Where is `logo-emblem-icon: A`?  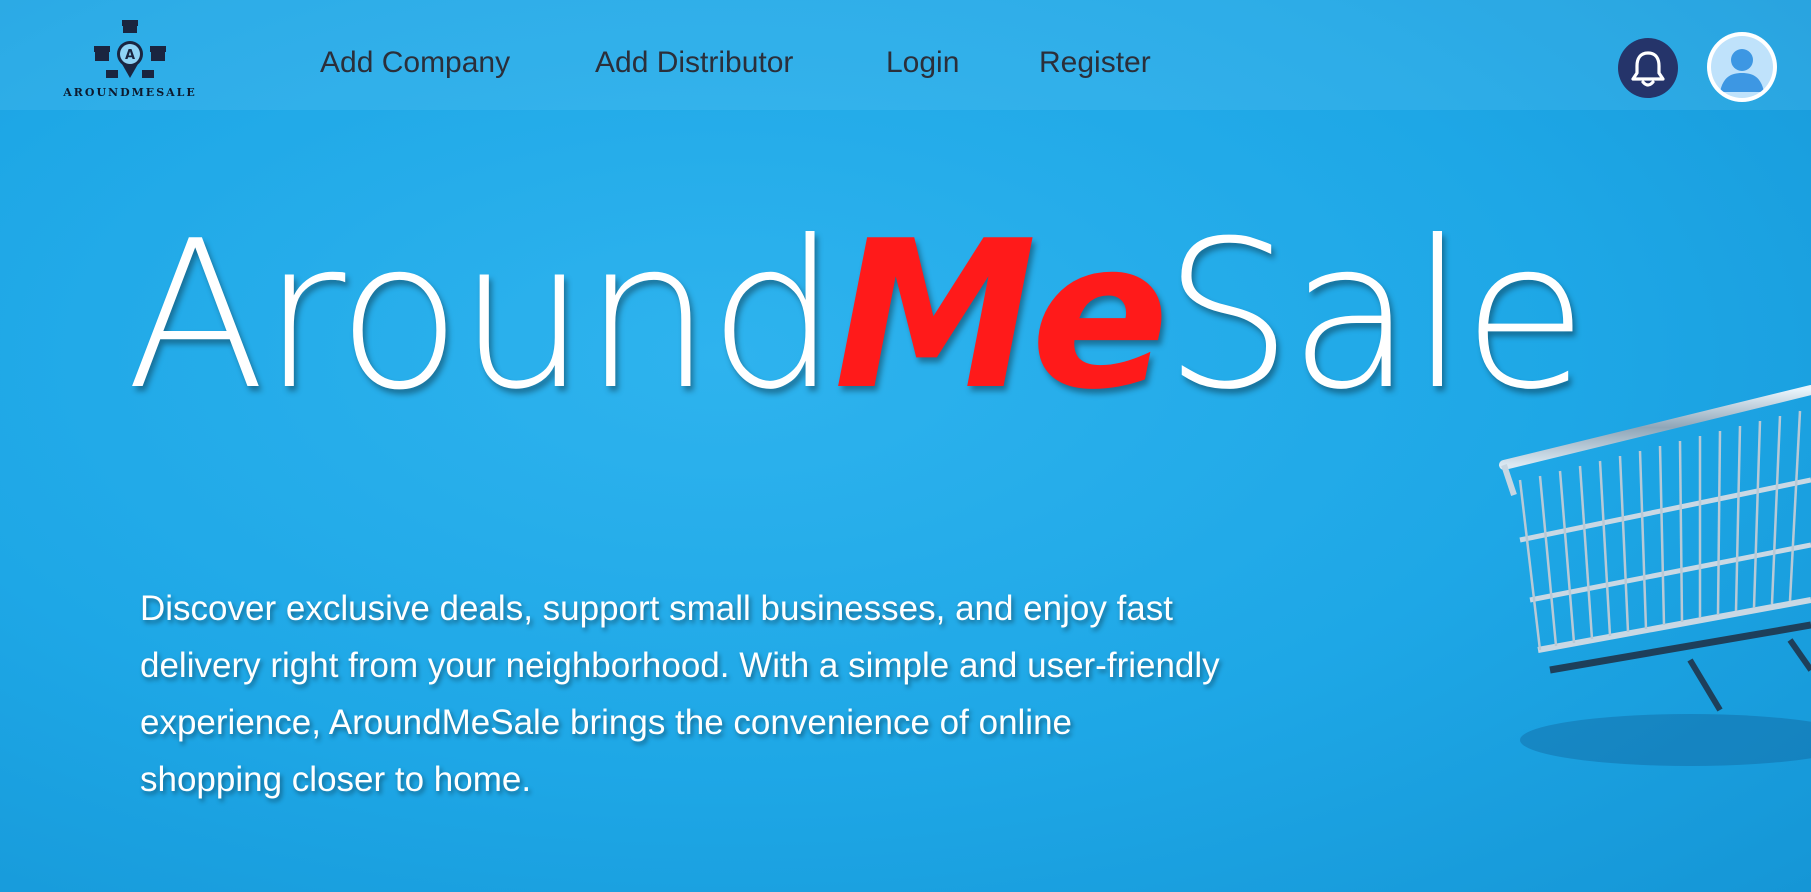
logo-emblem-icon: A is located at coordinates (130, 49).